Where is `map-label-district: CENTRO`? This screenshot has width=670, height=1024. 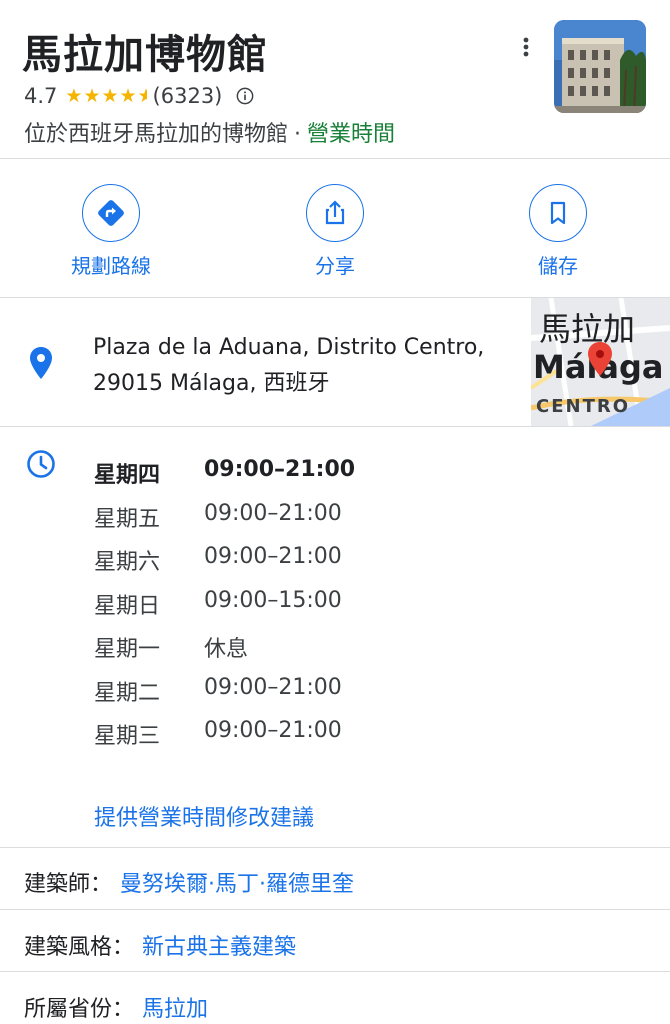
map-label-district: CENTRO is located at coordinates (583, 406).